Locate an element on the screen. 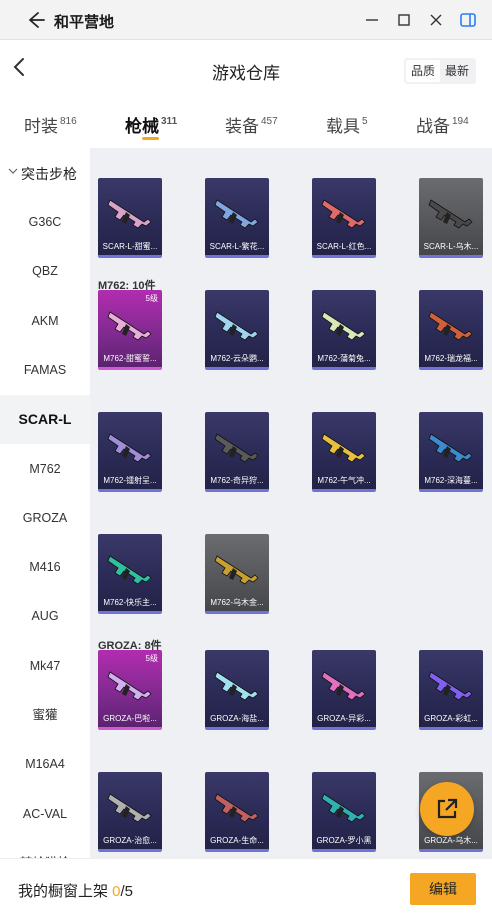 The height and width of the screenshot is (916, 492). sidebar-item-akm: AKM is located at coordinates (45, 321).